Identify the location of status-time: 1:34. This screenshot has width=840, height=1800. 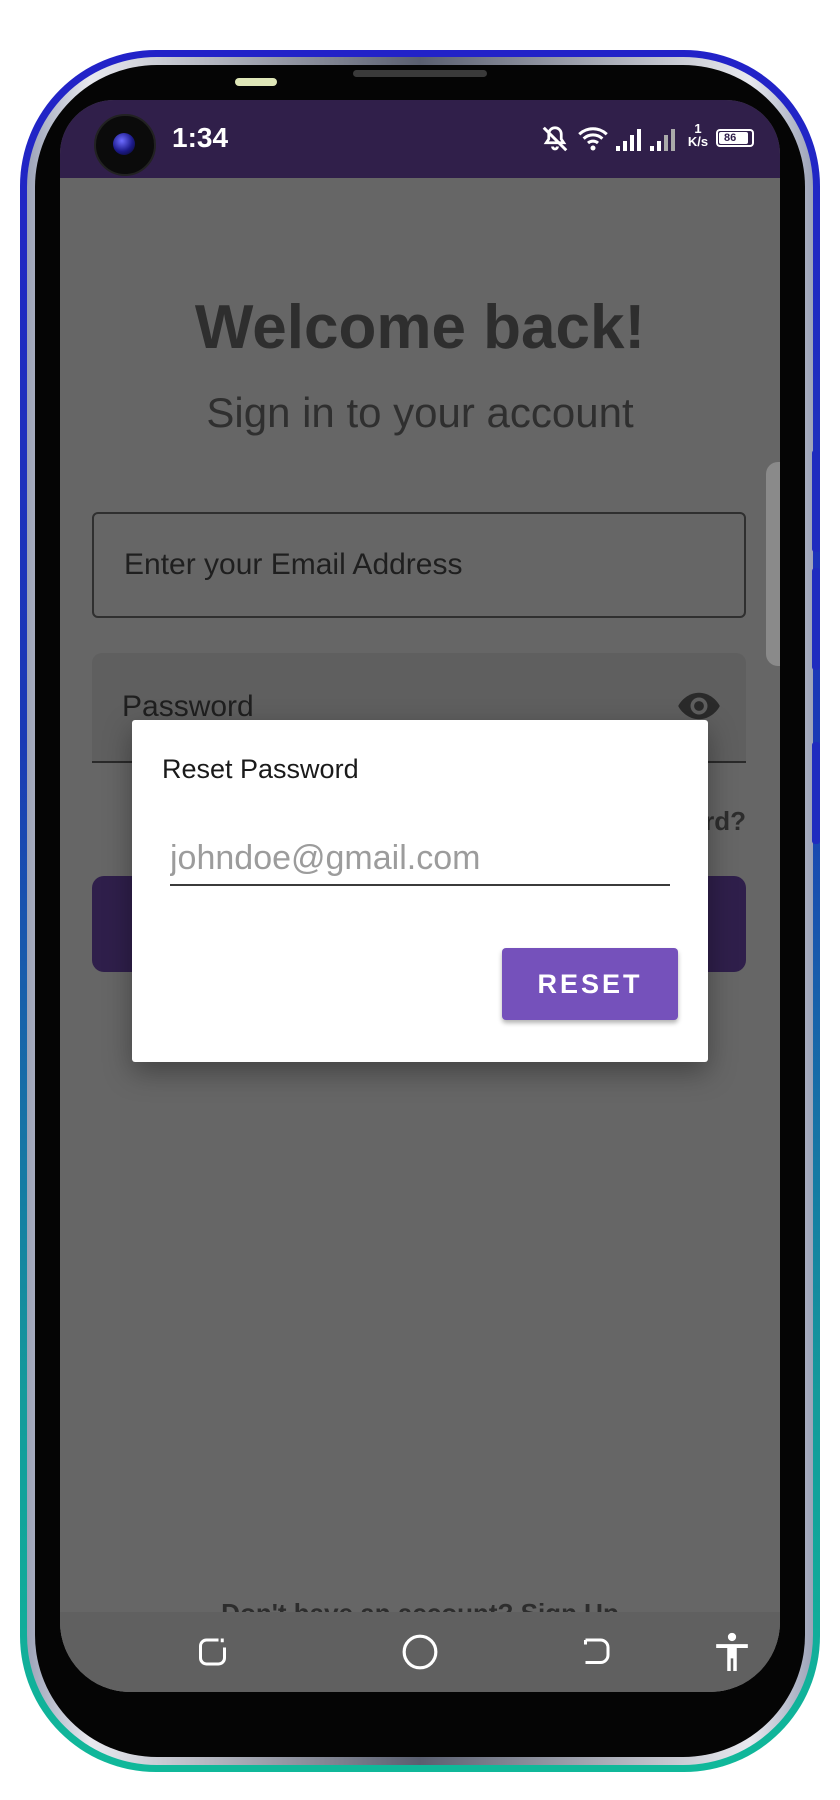
(200, 137).